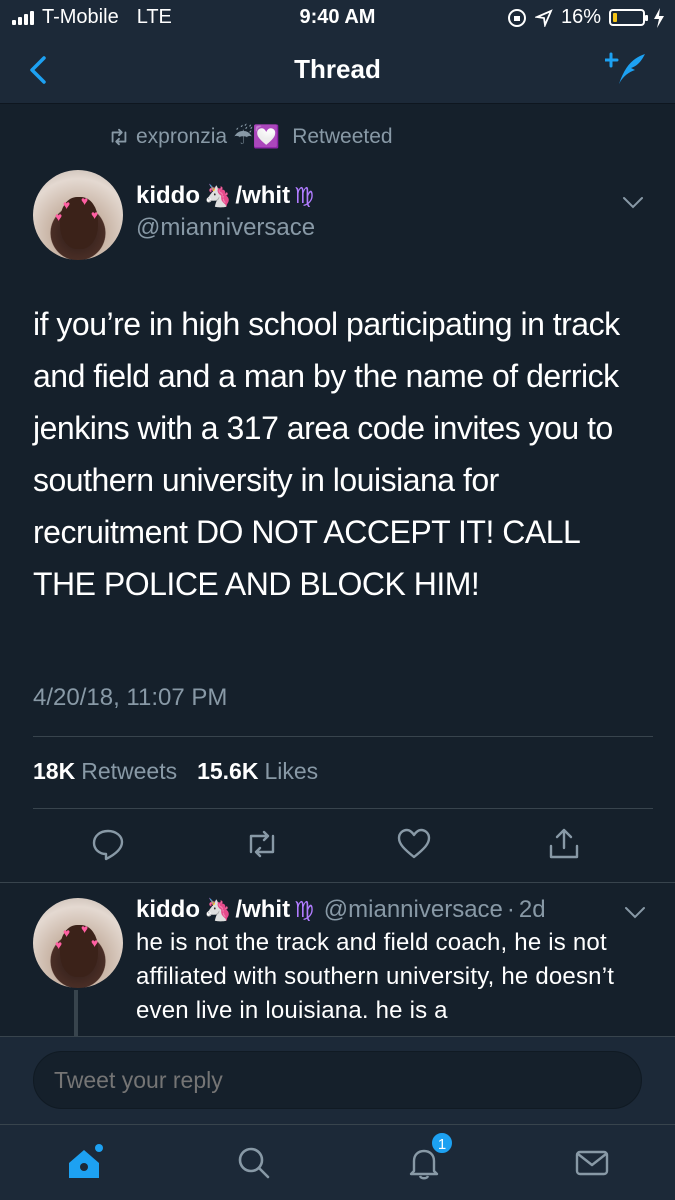  I want to click on search-tab-icon, so click(254, 1163).